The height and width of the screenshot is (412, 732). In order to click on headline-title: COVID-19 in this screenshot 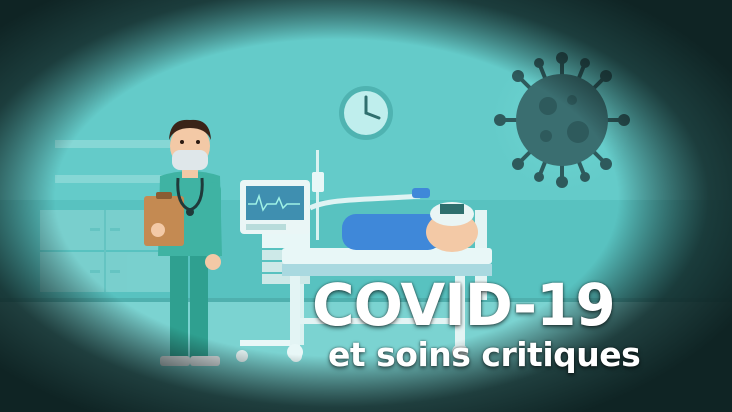, I will do `click(464, 305)`.